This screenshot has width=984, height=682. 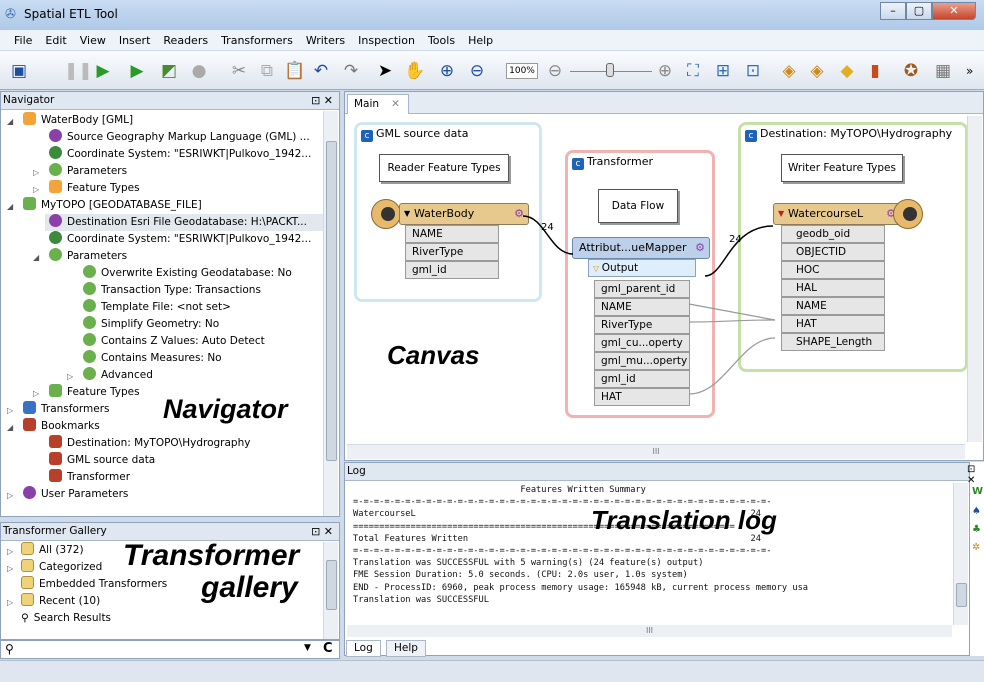 I want to click on tree-item: Simplify Geometry: No, so click(x=151, y=324).